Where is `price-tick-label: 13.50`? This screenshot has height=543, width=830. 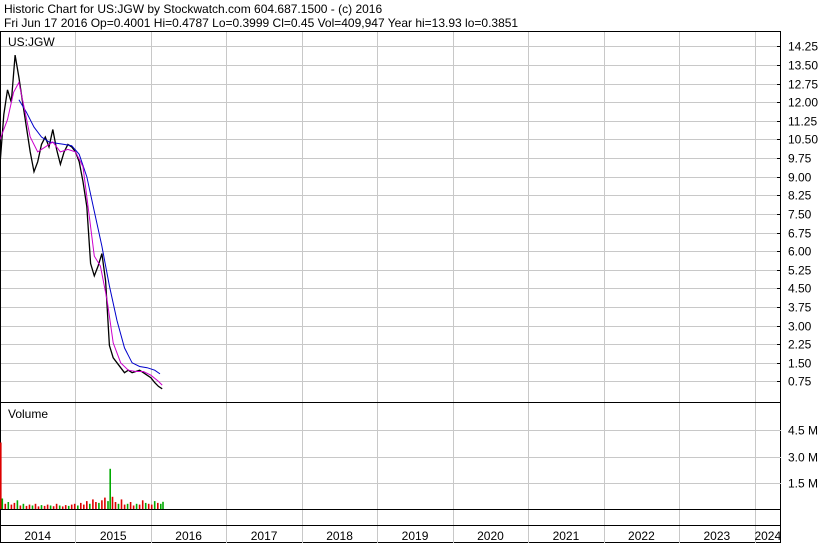 price-tick-label: 13.50 is located at coordinates (803, 66).